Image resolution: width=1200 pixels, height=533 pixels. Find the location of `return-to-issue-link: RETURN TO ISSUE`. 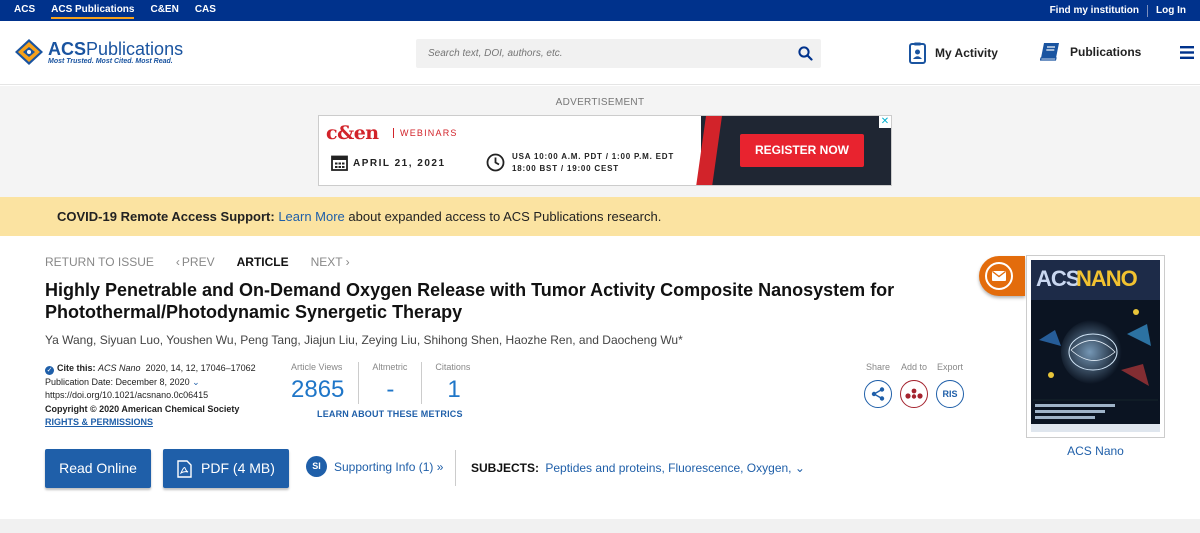

return-to-issue-link: RETURN TO ISSUE is located at coordinates (99, 262).